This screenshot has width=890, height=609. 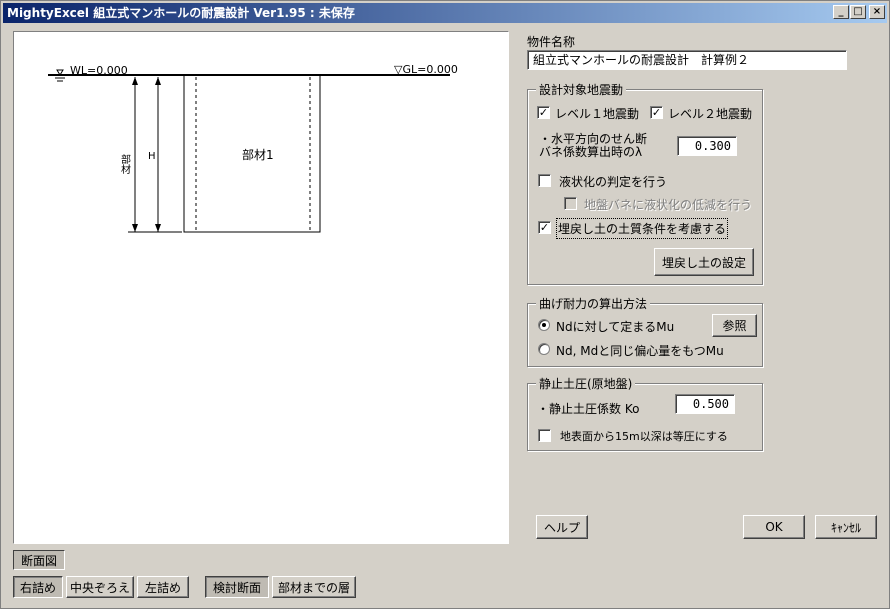 What do you see at coordinates (570, 203) in the screenshot?
I see `spring-reduce-checkbox` at bounding box center [570, 203].